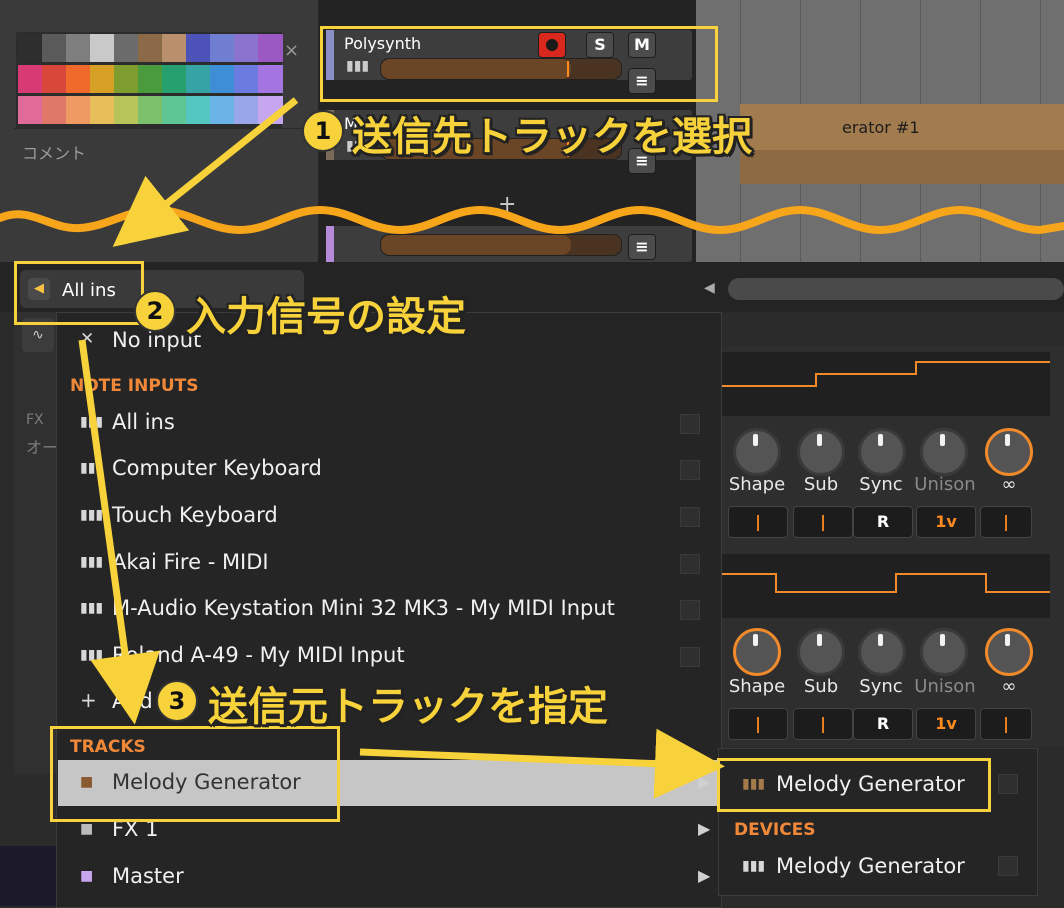  What do you see at coordinates (177, 701) in the screenshot?
I see `step-3-badge: 3` at bounding box center [177, 701].